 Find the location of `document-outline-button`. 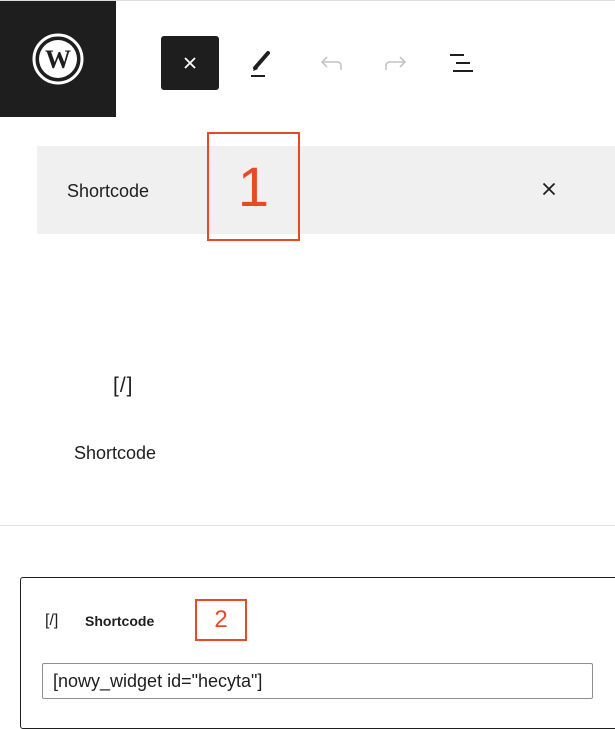

document-outline-button is located at coordinates (462, 63).